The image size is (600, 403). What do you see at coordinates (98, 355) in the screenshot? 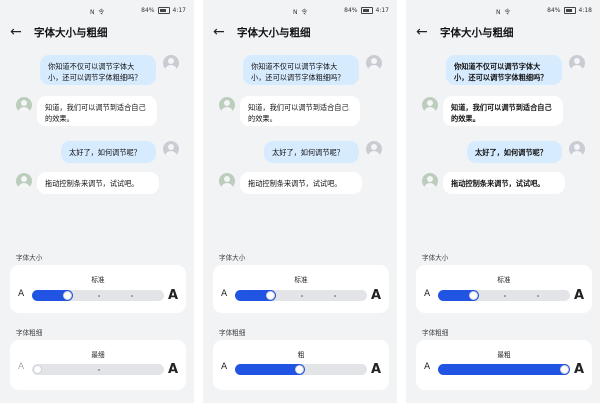
I see `font-weight-value: 最细` at bounding box center [98, 355].